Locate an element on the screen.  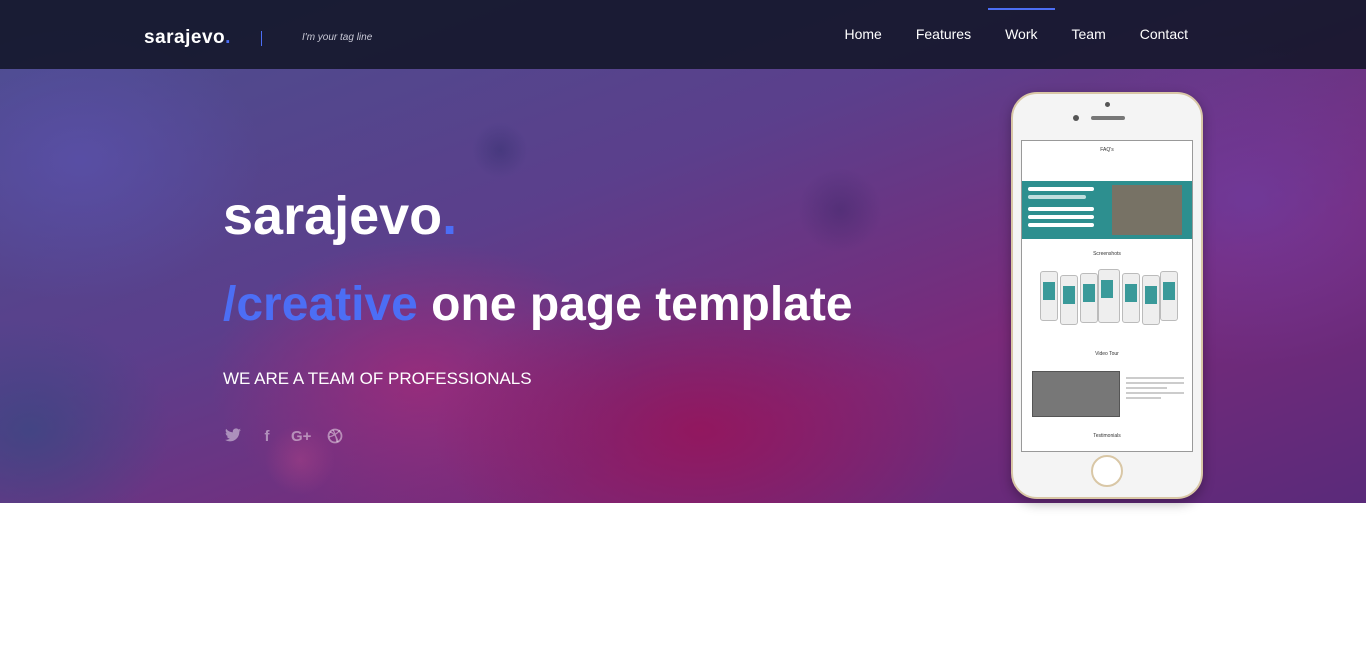
brand-name: sarajevo is located at coordinates (185, 37).